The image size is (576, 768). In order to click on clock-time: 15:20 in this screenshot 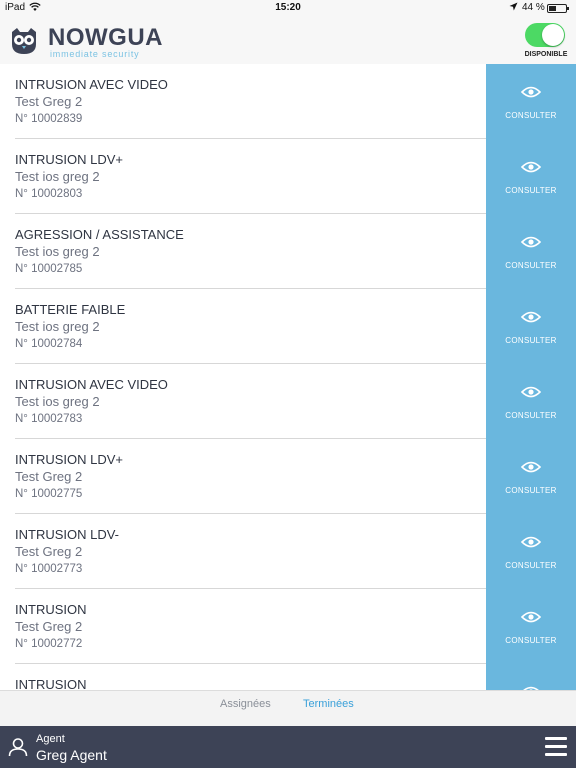, I will do `click(288, 7)`.